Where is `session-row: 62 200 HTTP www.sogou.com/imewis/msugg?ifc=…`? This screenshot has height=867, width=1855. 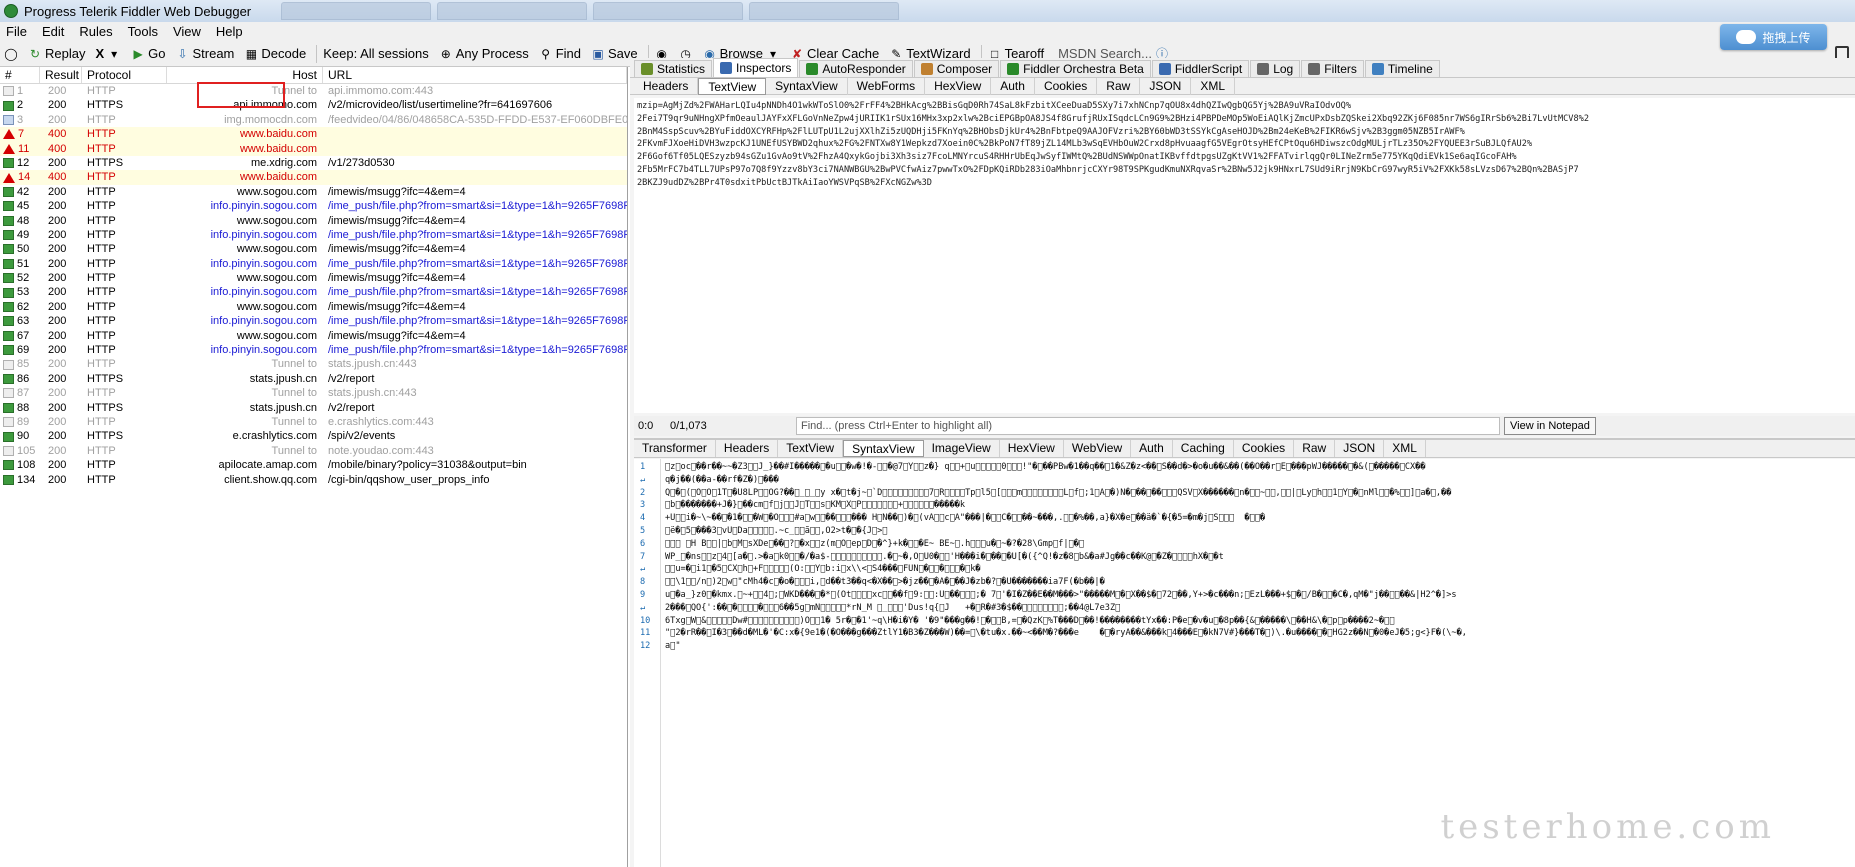 session-row: 62 200 HTTP www.sogou.com/imewis/msugg?ifc=… is located at coordinates (313, 307).